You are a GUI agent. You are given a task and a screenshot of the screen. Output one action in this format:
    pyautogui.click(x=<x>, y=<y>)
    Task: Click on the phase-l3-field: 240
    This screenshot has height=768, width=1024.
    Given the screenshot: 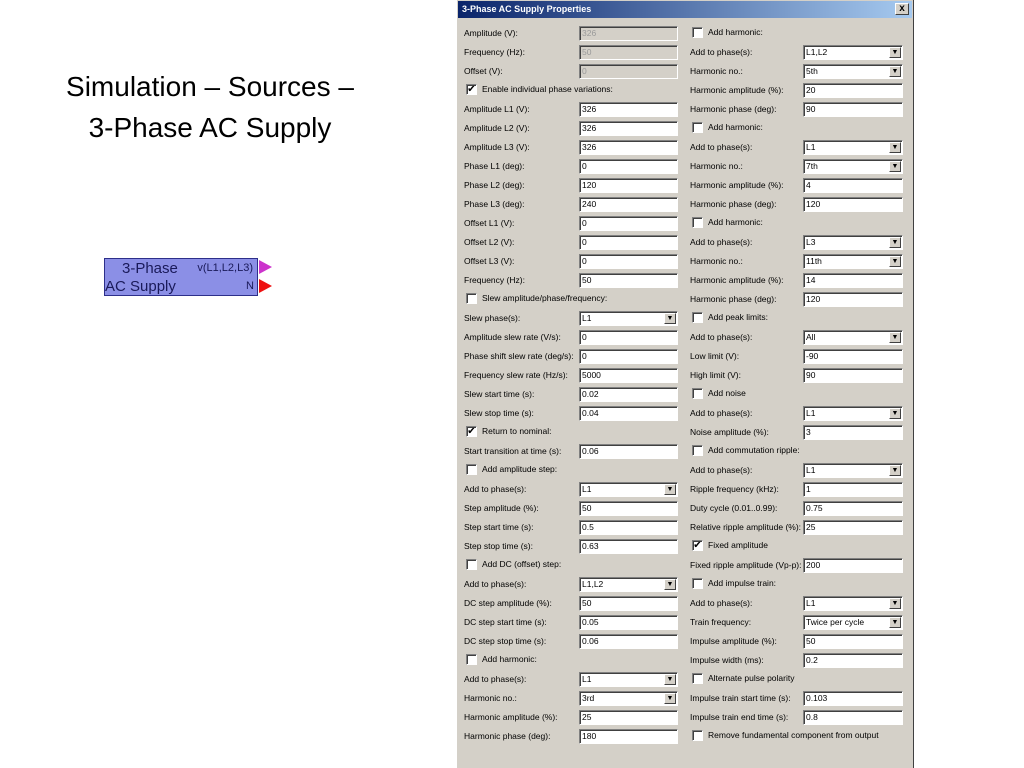 What is the action you would take?
    pyautogui.click(x=628, y=204)
    